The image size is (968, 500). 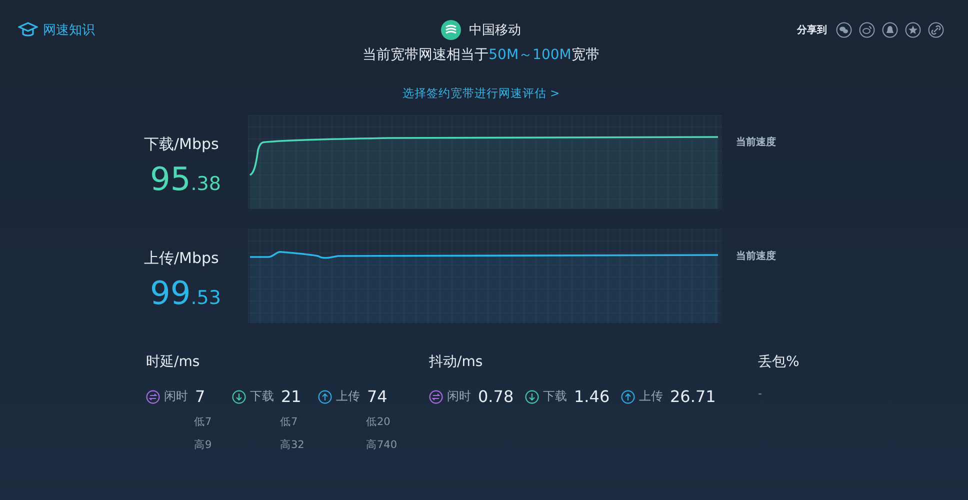 I want to click on stat-title: 抖动/ms, so click(x=456, y=362).